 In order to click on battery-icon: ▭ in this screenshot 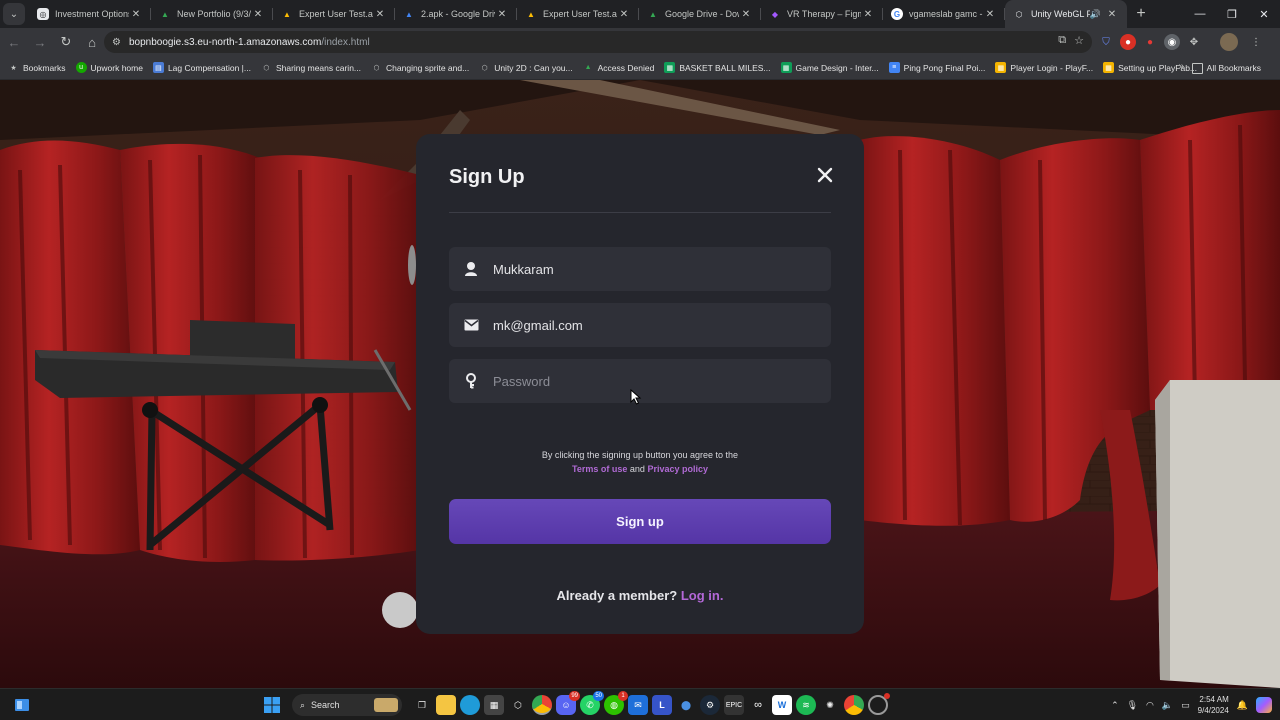, I will do `click(1185, 705)`.